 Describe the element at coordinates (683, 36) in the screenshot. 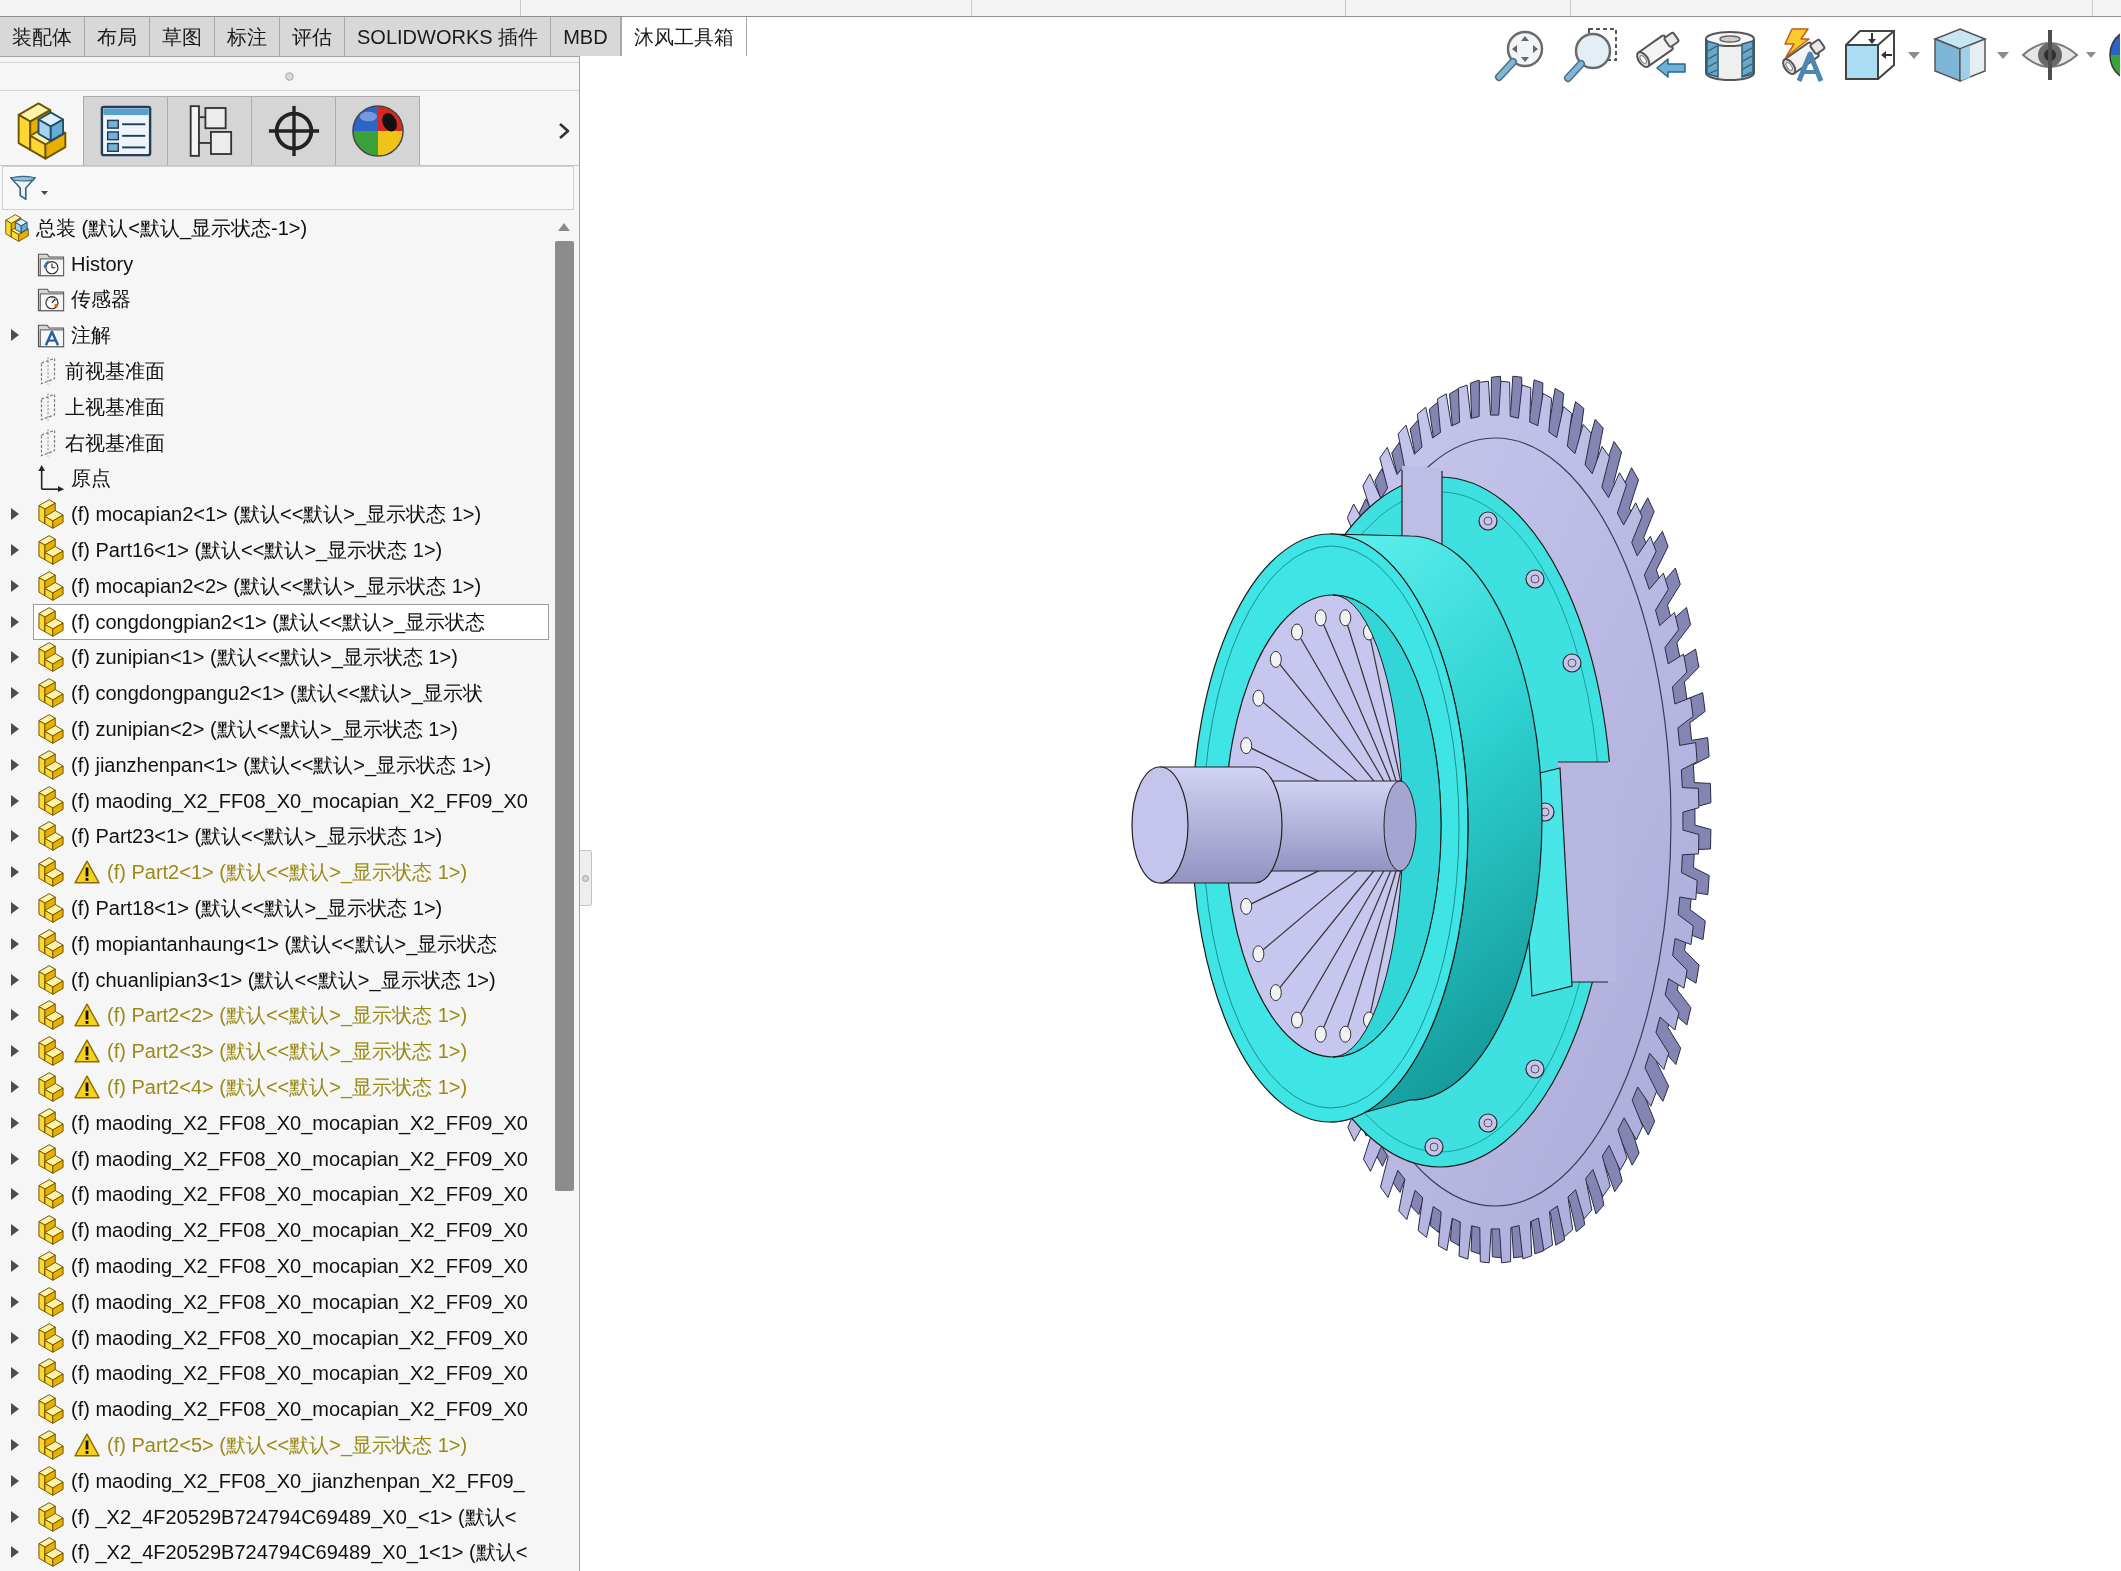

I see `command-tab: 沐风工具箱` at that location.